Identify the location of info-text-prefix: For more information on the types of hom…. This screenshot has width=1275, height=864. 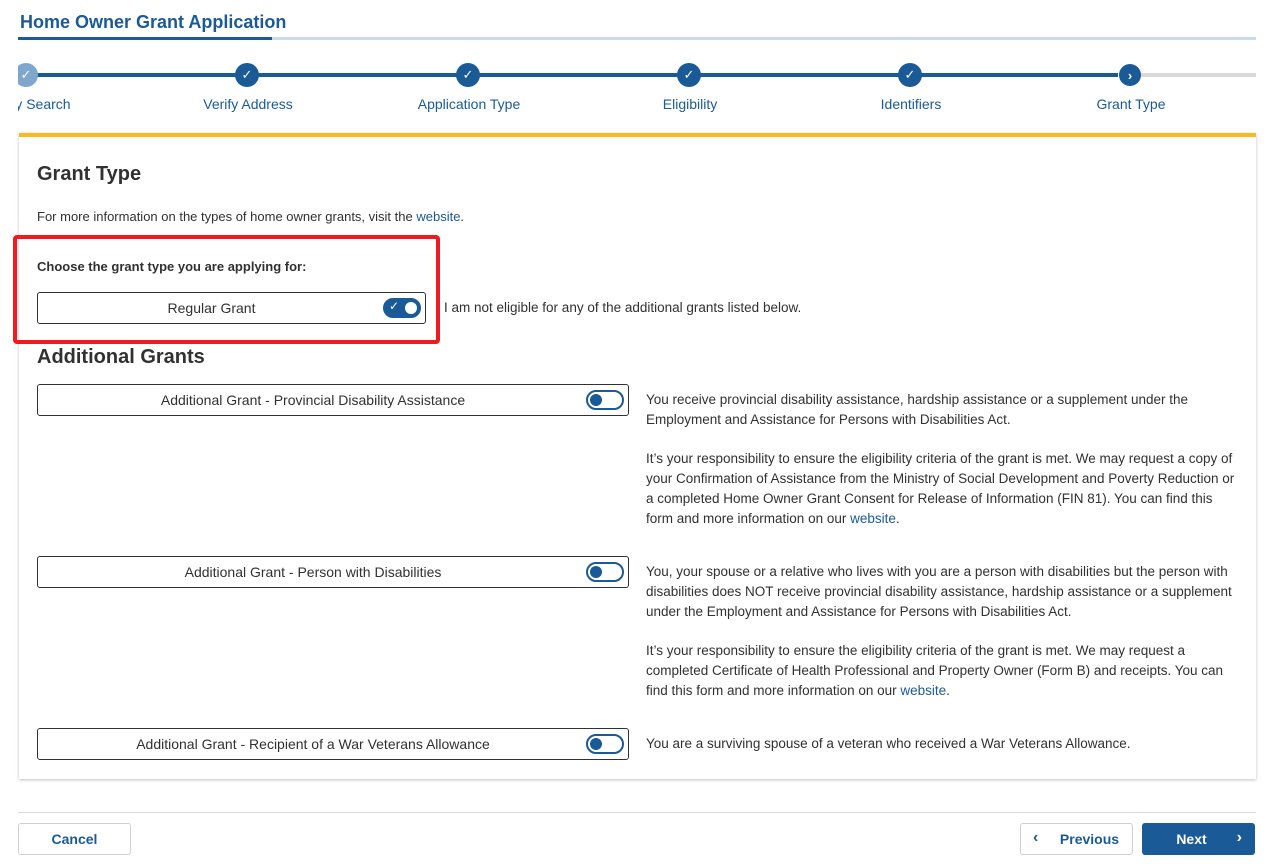
(227, 216).